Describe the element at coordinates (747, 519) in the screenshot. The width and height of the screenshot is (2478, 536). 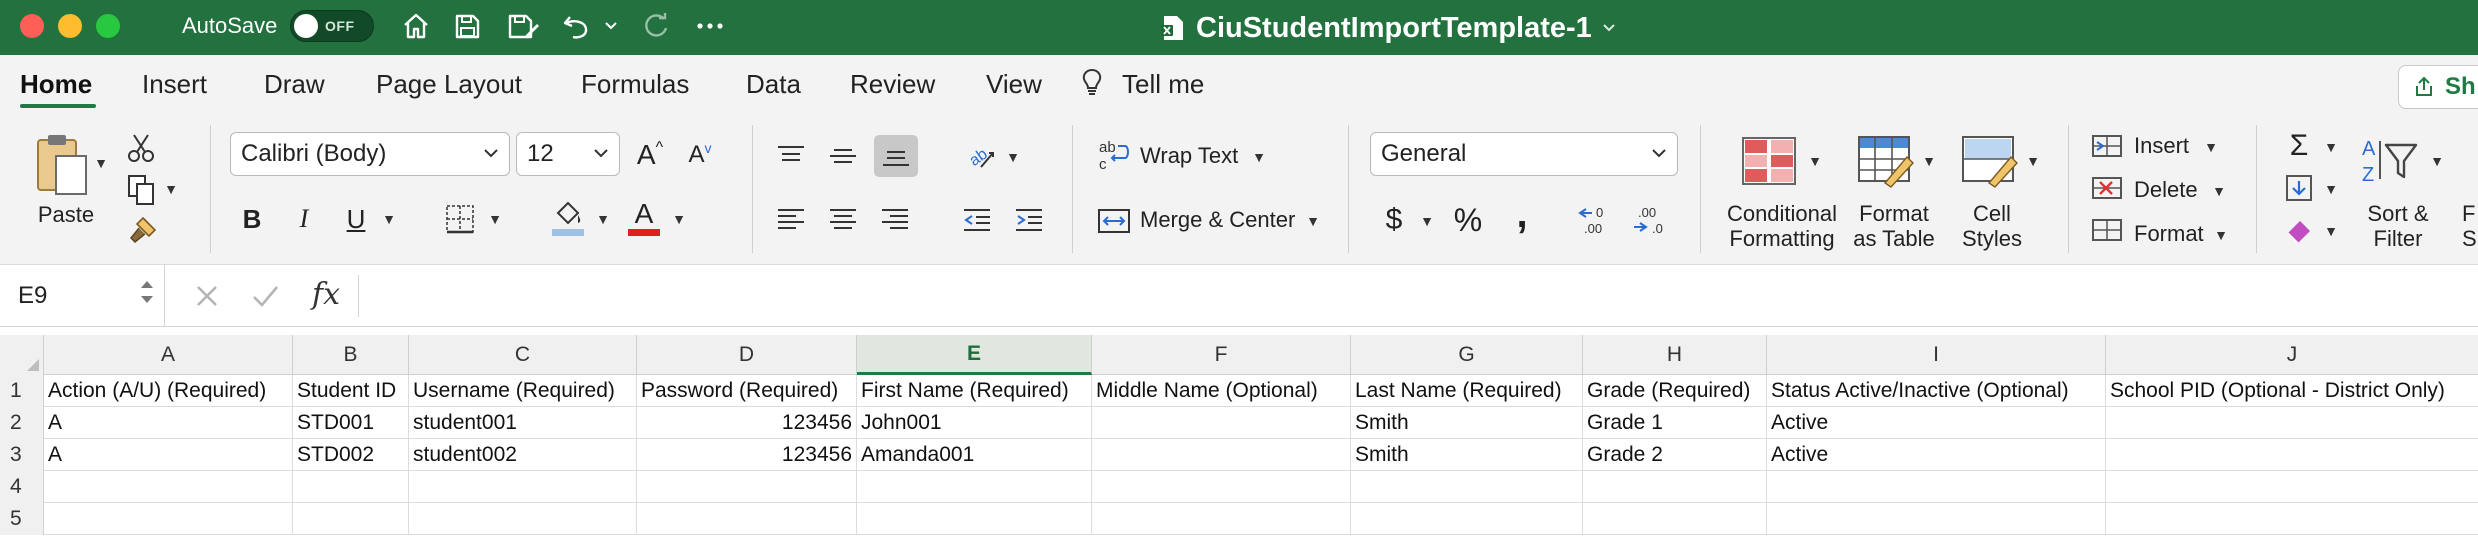
I see `cell-d5` at that location.